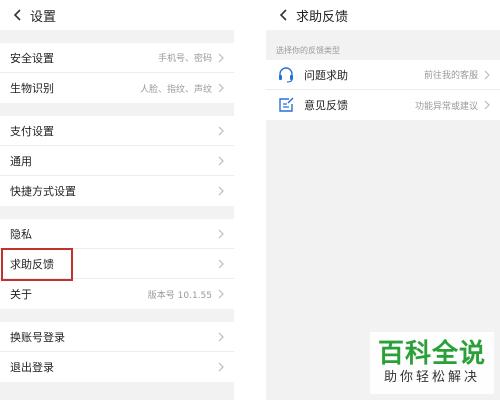 This screenshot has height=400, width=500. I want to click on settings-item-switch-account: 换账号登录, so click(117, 337).